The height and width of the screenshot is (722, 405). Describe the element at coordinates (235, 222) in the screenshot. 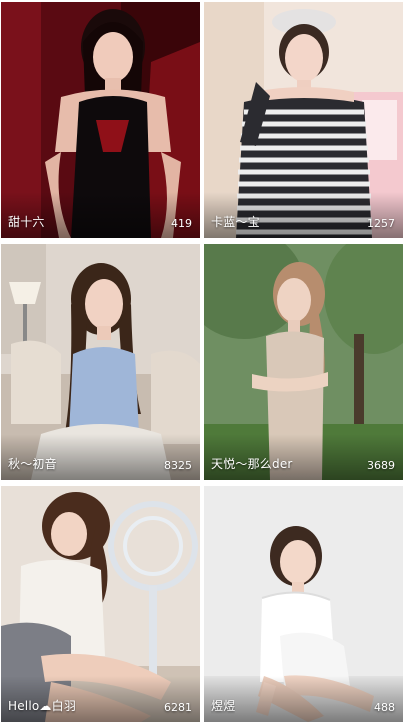

I see `streamer-name: 卡蓝～宝` at that location.